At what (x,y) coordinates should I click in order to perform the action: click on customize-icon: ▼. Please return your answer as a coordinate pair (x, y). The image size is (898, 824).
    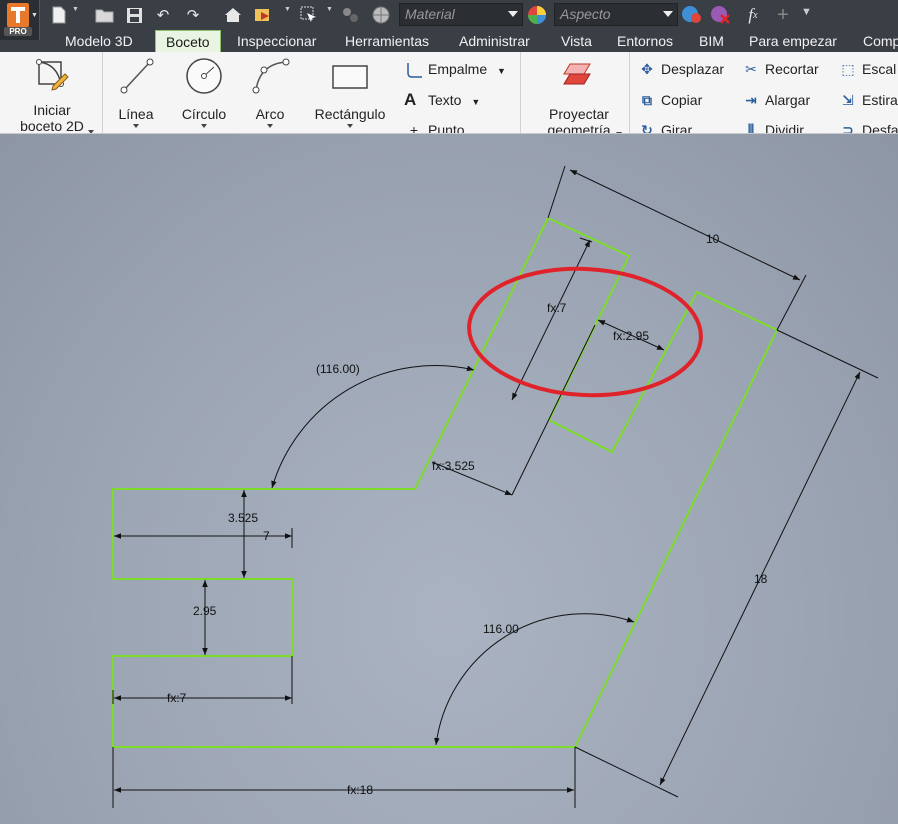
    Looking at the image, I should click on (806, 12).